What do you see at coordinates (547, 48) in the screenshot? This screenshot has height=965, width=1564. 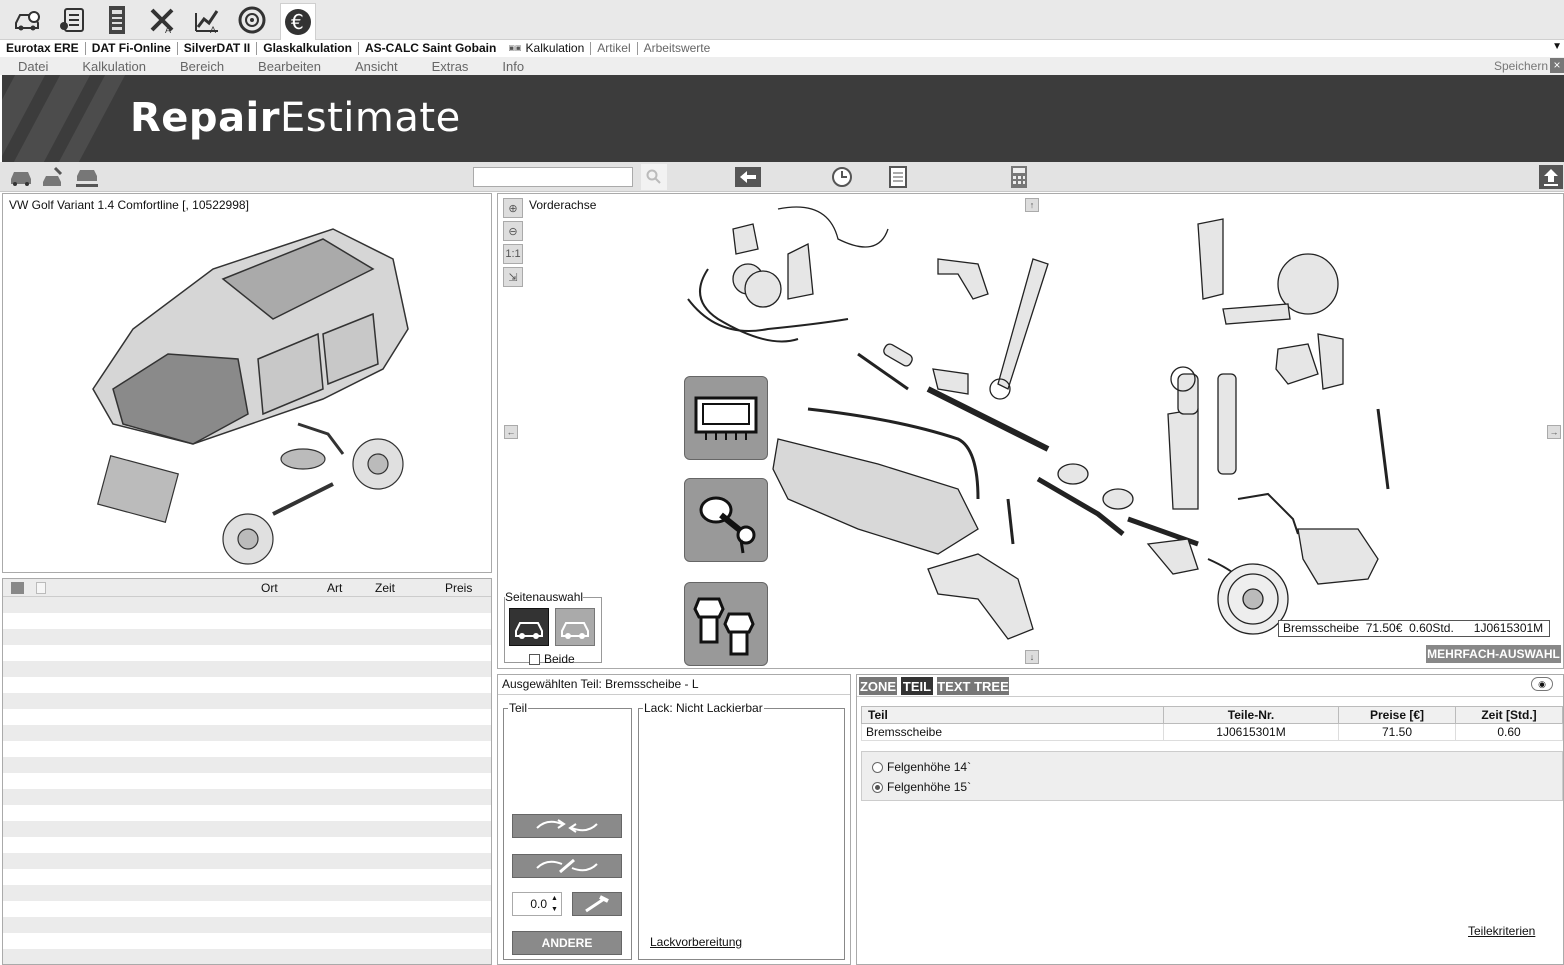 I see `tab-kalkulation: ▣▣ Kalkulation` at bounding box center [547, 48].